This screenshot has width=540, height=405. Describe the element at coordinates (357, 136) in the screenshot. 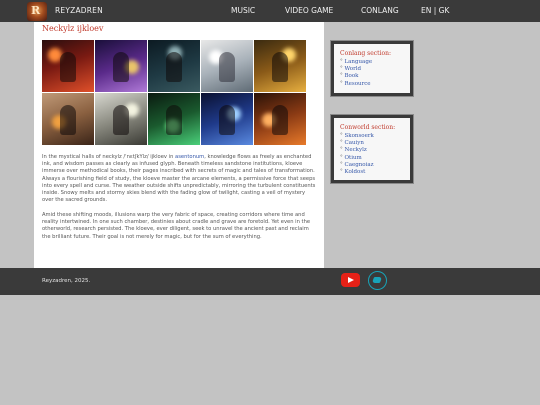

I see `conworld-link-skonsoerk: Skonsoerk` at that location.